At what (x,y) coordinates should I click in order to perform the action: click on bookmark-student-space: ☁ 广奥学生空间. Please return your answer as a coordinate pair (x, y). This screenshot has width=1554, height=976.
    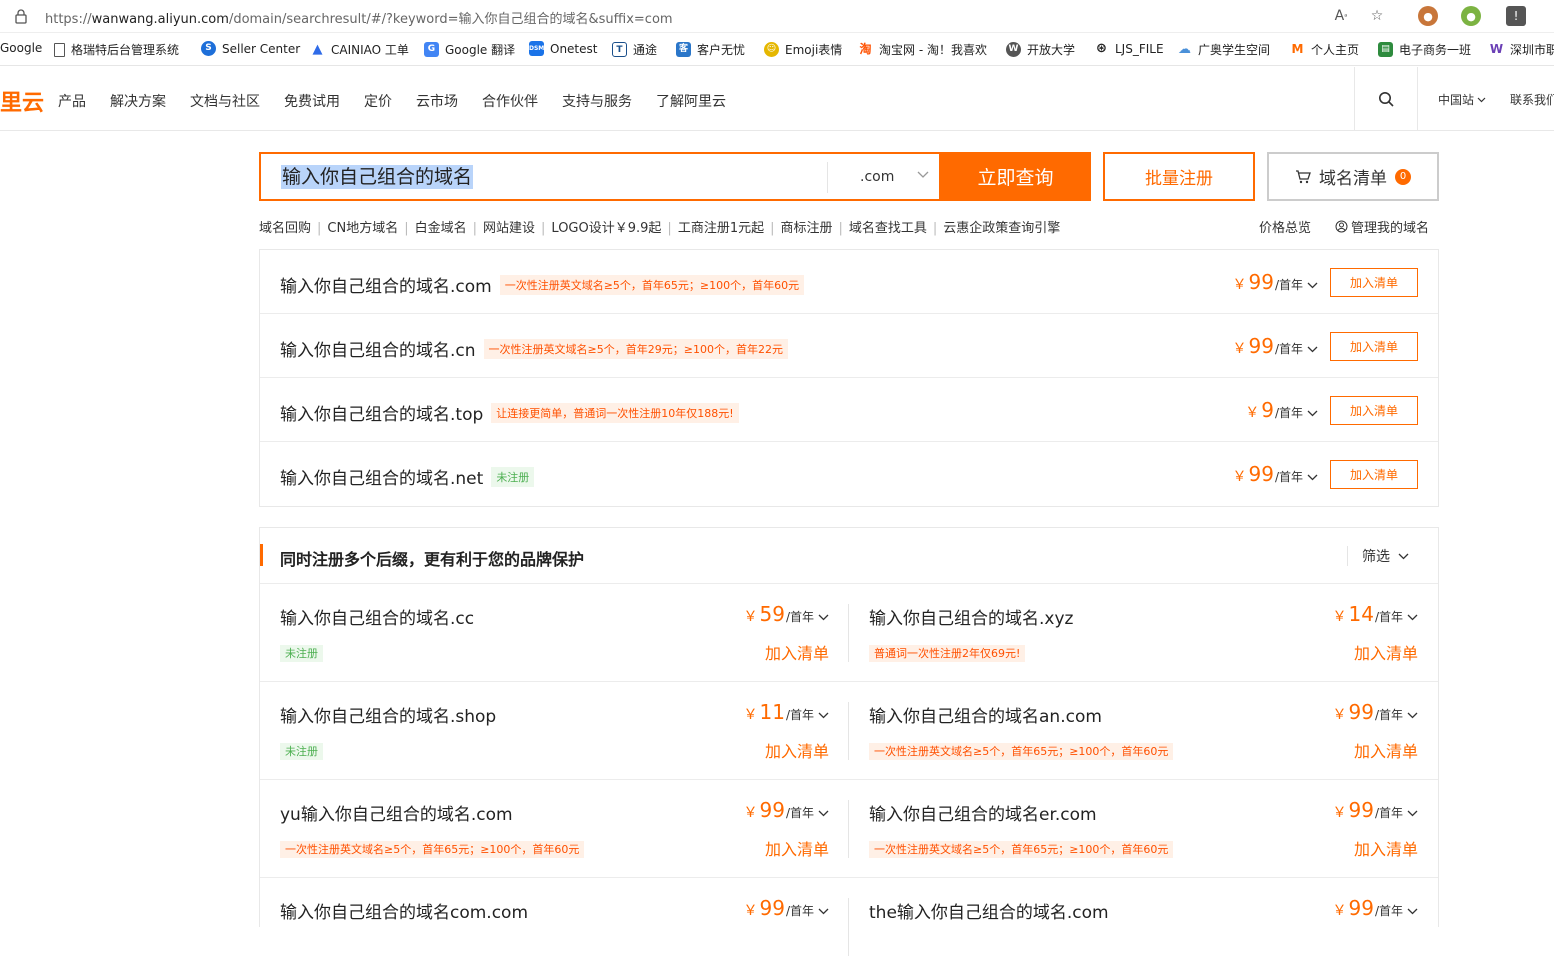
    Looking at the image, I should click on (1223, 49).